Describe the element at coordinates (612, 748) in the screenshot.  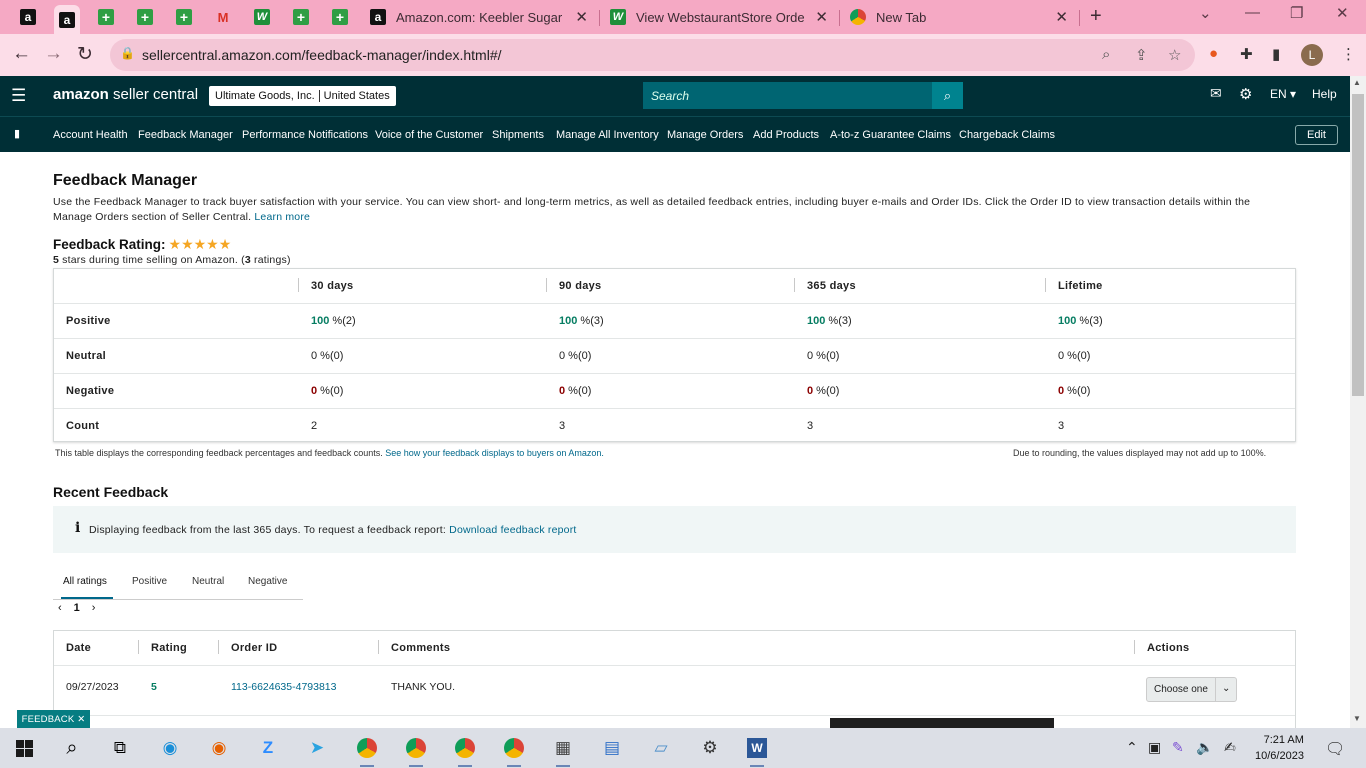
I see `calculator-icon: ▤` at that location.